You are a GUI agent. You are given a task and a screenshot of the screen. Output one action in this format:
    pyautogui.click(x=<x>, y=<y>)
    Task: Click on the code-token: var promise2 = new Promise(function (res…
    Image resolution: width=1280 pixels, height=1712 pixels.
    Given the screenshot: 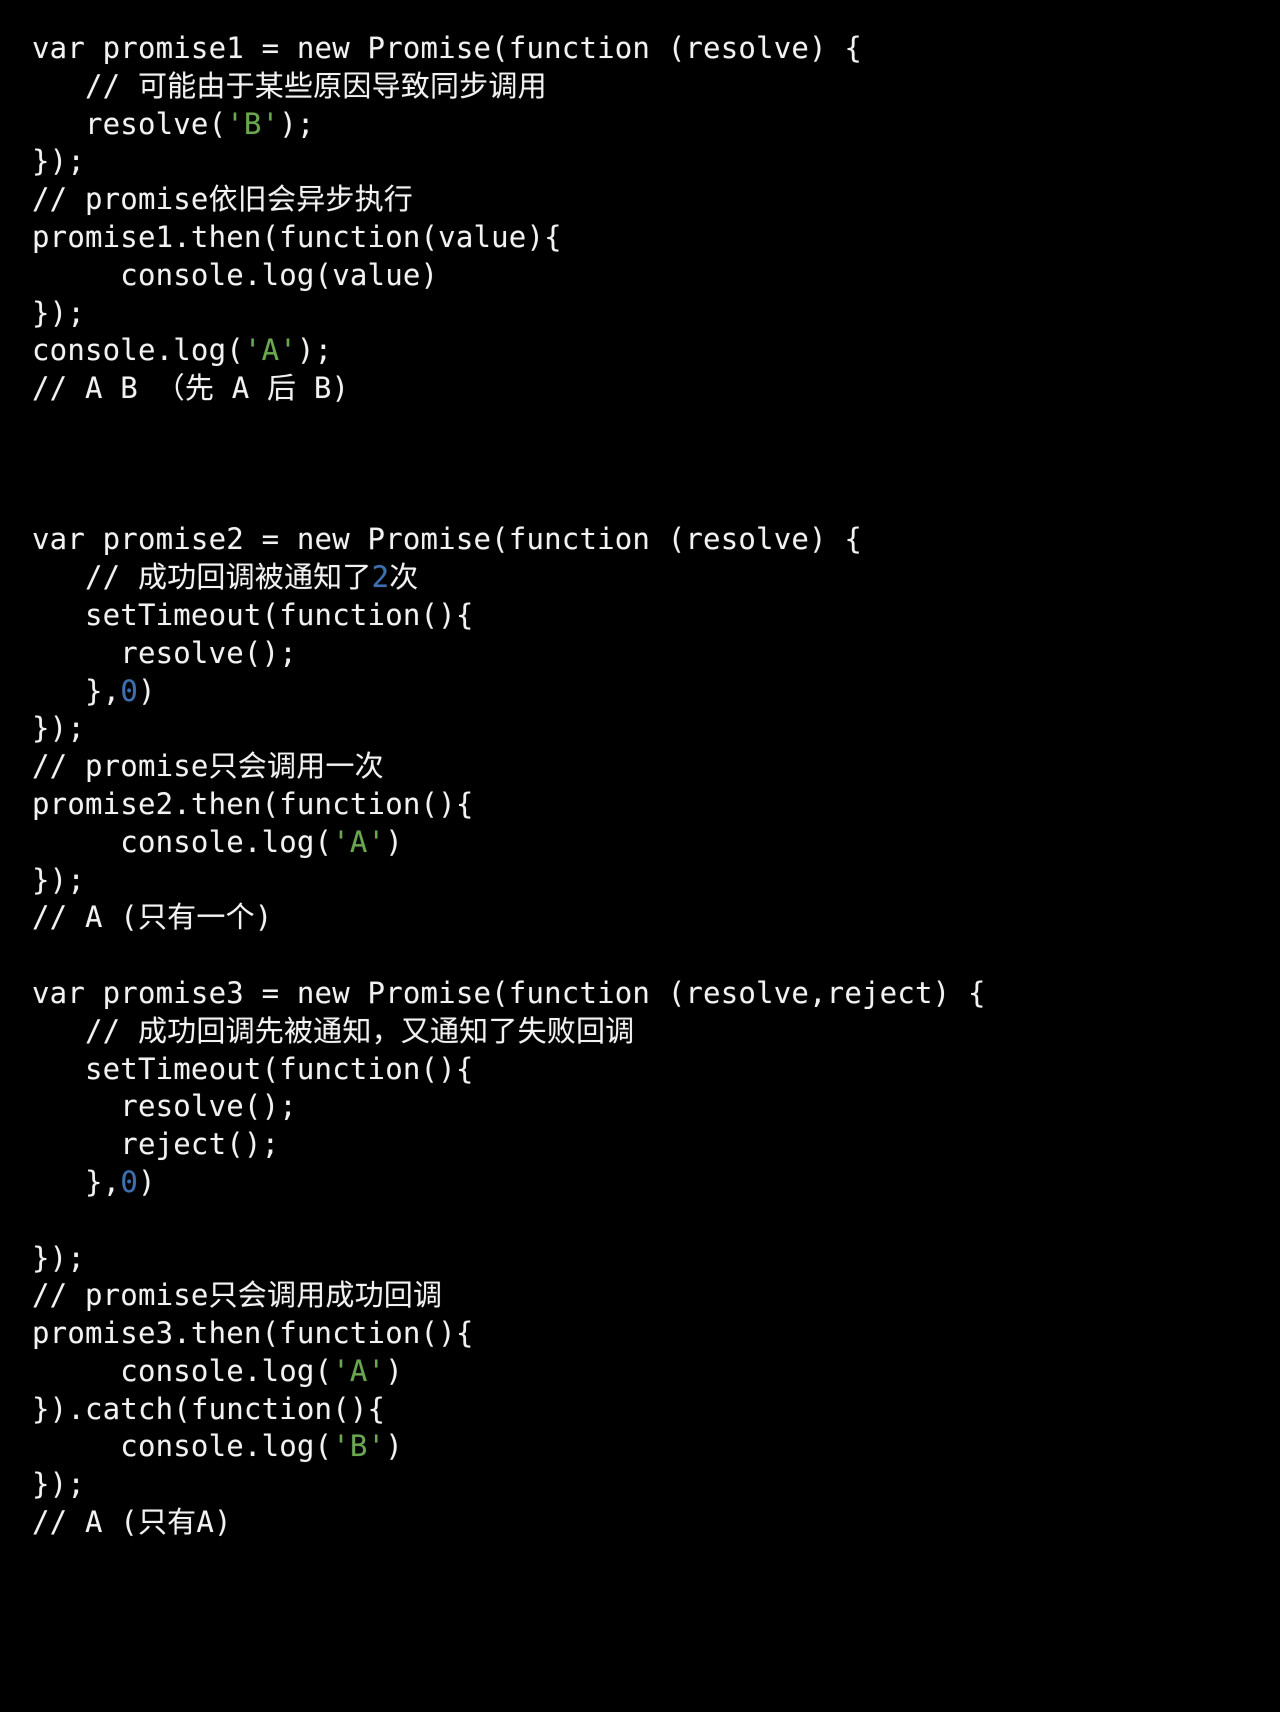 What is the action you would take?
    pyautogui.click(x=447, y=539)
    